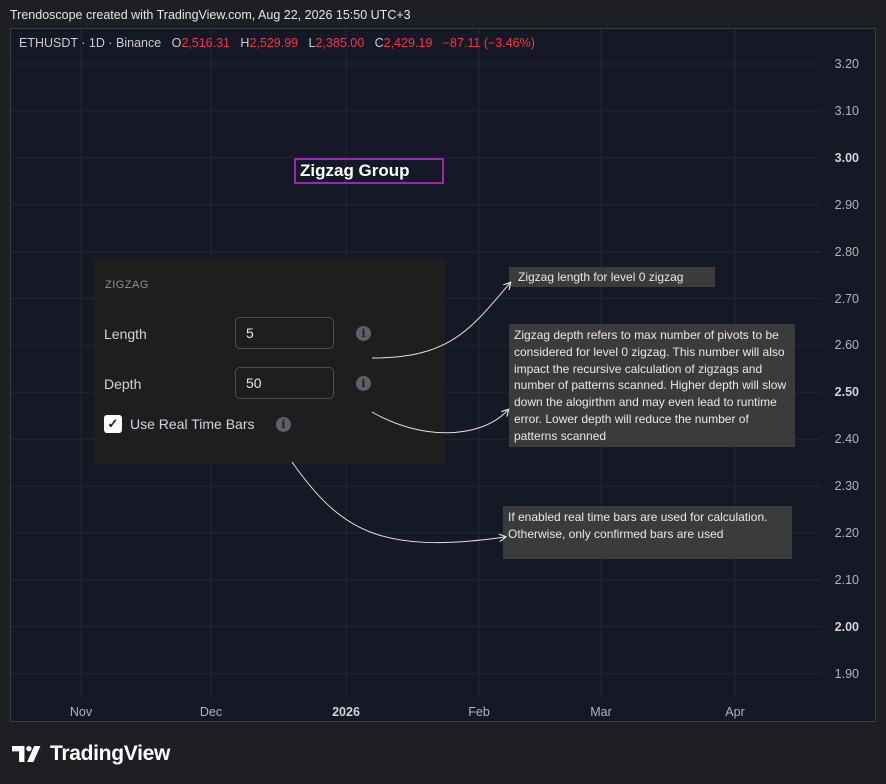 The height and width of the screenshot is (784, 886). What do you see at coordinates (846, 157) in the screenshot?
I see `price-axis-label: 3.00` at bounding box center [846, 157].